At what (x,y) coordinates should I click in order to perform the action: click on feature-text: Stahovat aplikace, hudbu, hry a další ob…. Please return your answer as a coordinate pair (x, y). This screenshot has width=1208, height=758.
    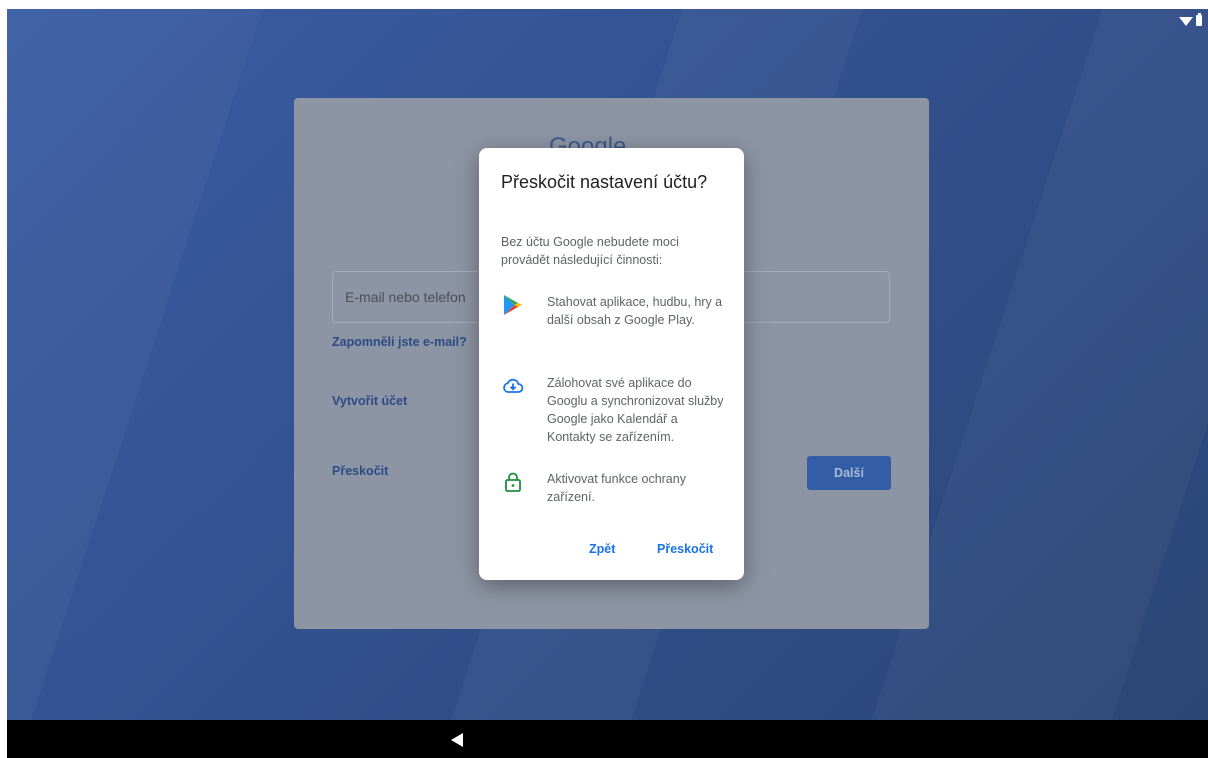
    Looking at the image, I should click on (635, 311).